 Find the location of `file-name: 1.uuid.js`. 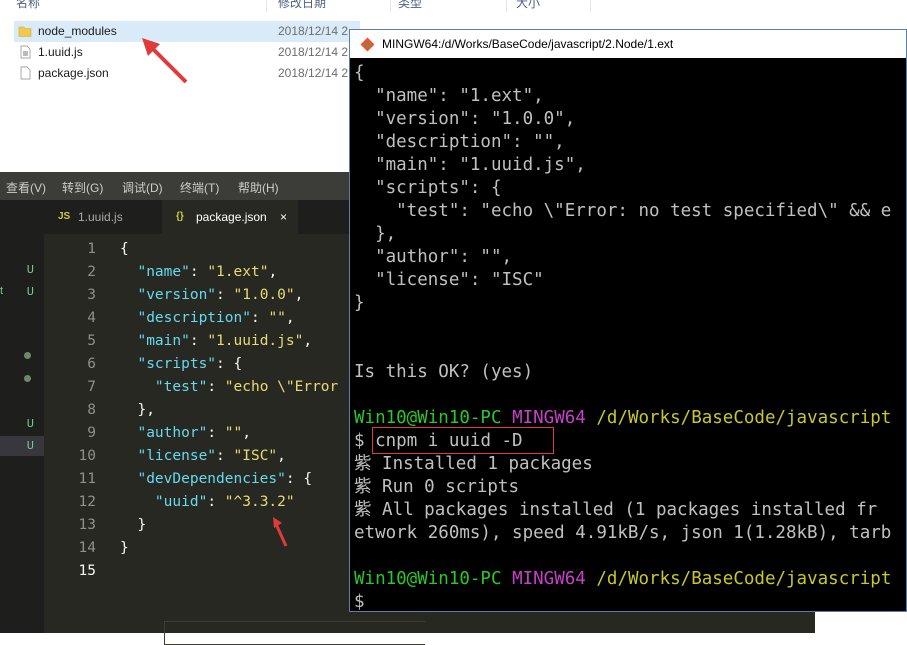

file-name: 1.uuid.js is located at coordinates (60, 52).